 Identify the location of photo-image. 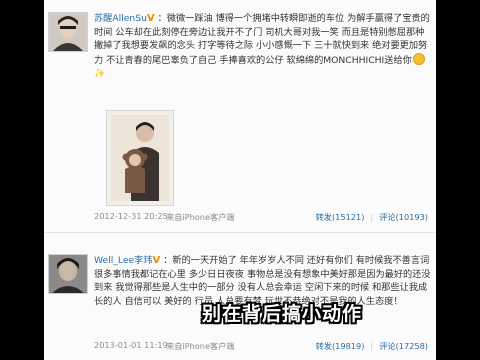
(140, 158).